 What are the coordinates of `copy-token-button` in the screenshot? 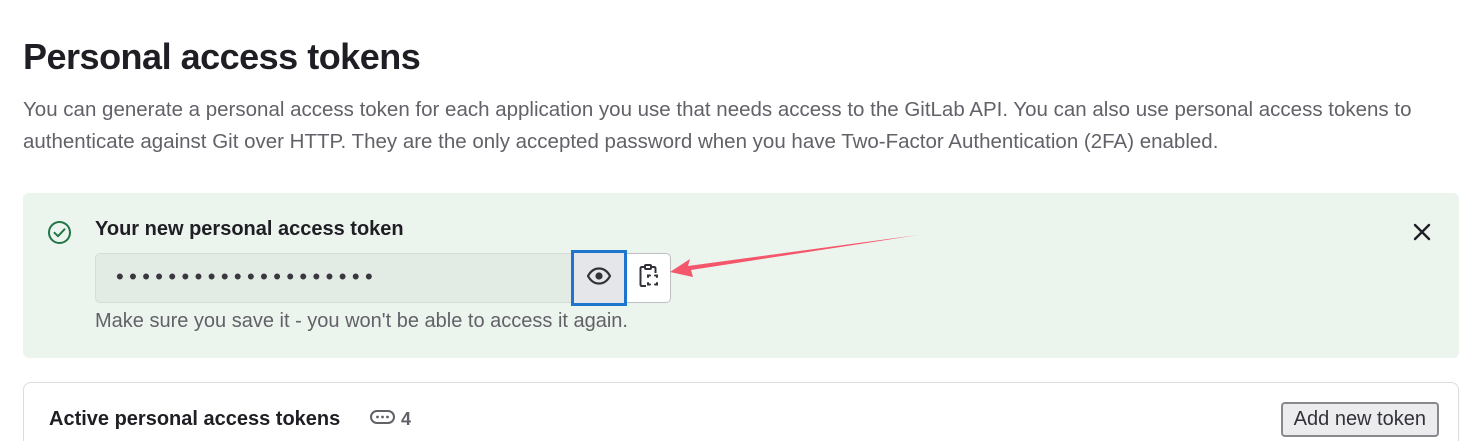 It's located at (649, 278).